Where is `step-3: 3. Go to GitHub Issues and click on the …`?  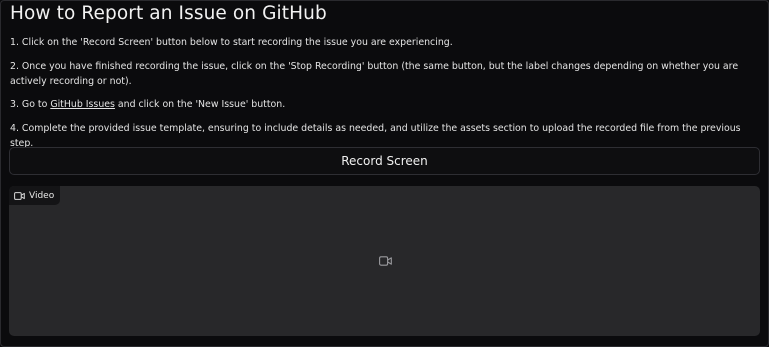
step-3: 3. Go to GitHub Issues and click on the … is located at coordinates (382, 105).